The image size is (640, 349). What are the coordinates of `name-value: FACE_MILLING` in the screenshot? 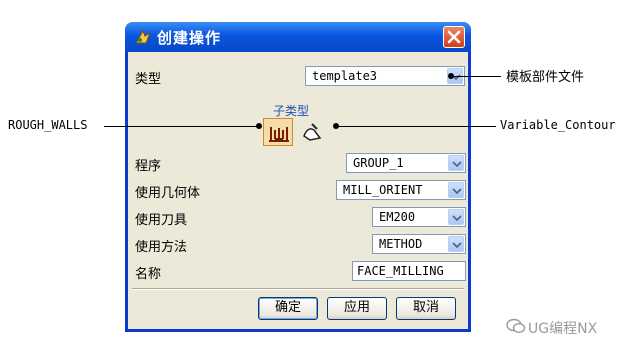 It's located at (400, 271).